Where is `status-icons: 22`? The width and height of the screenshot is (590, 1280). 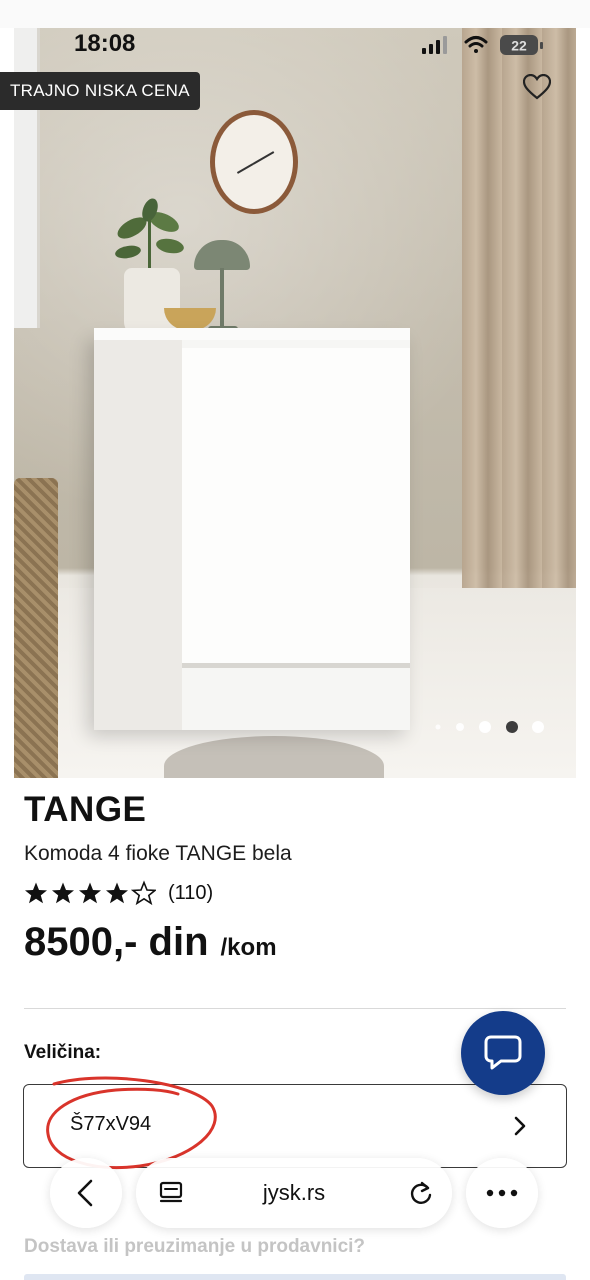
status-icons: 22 is located at coordinates (482, 45).